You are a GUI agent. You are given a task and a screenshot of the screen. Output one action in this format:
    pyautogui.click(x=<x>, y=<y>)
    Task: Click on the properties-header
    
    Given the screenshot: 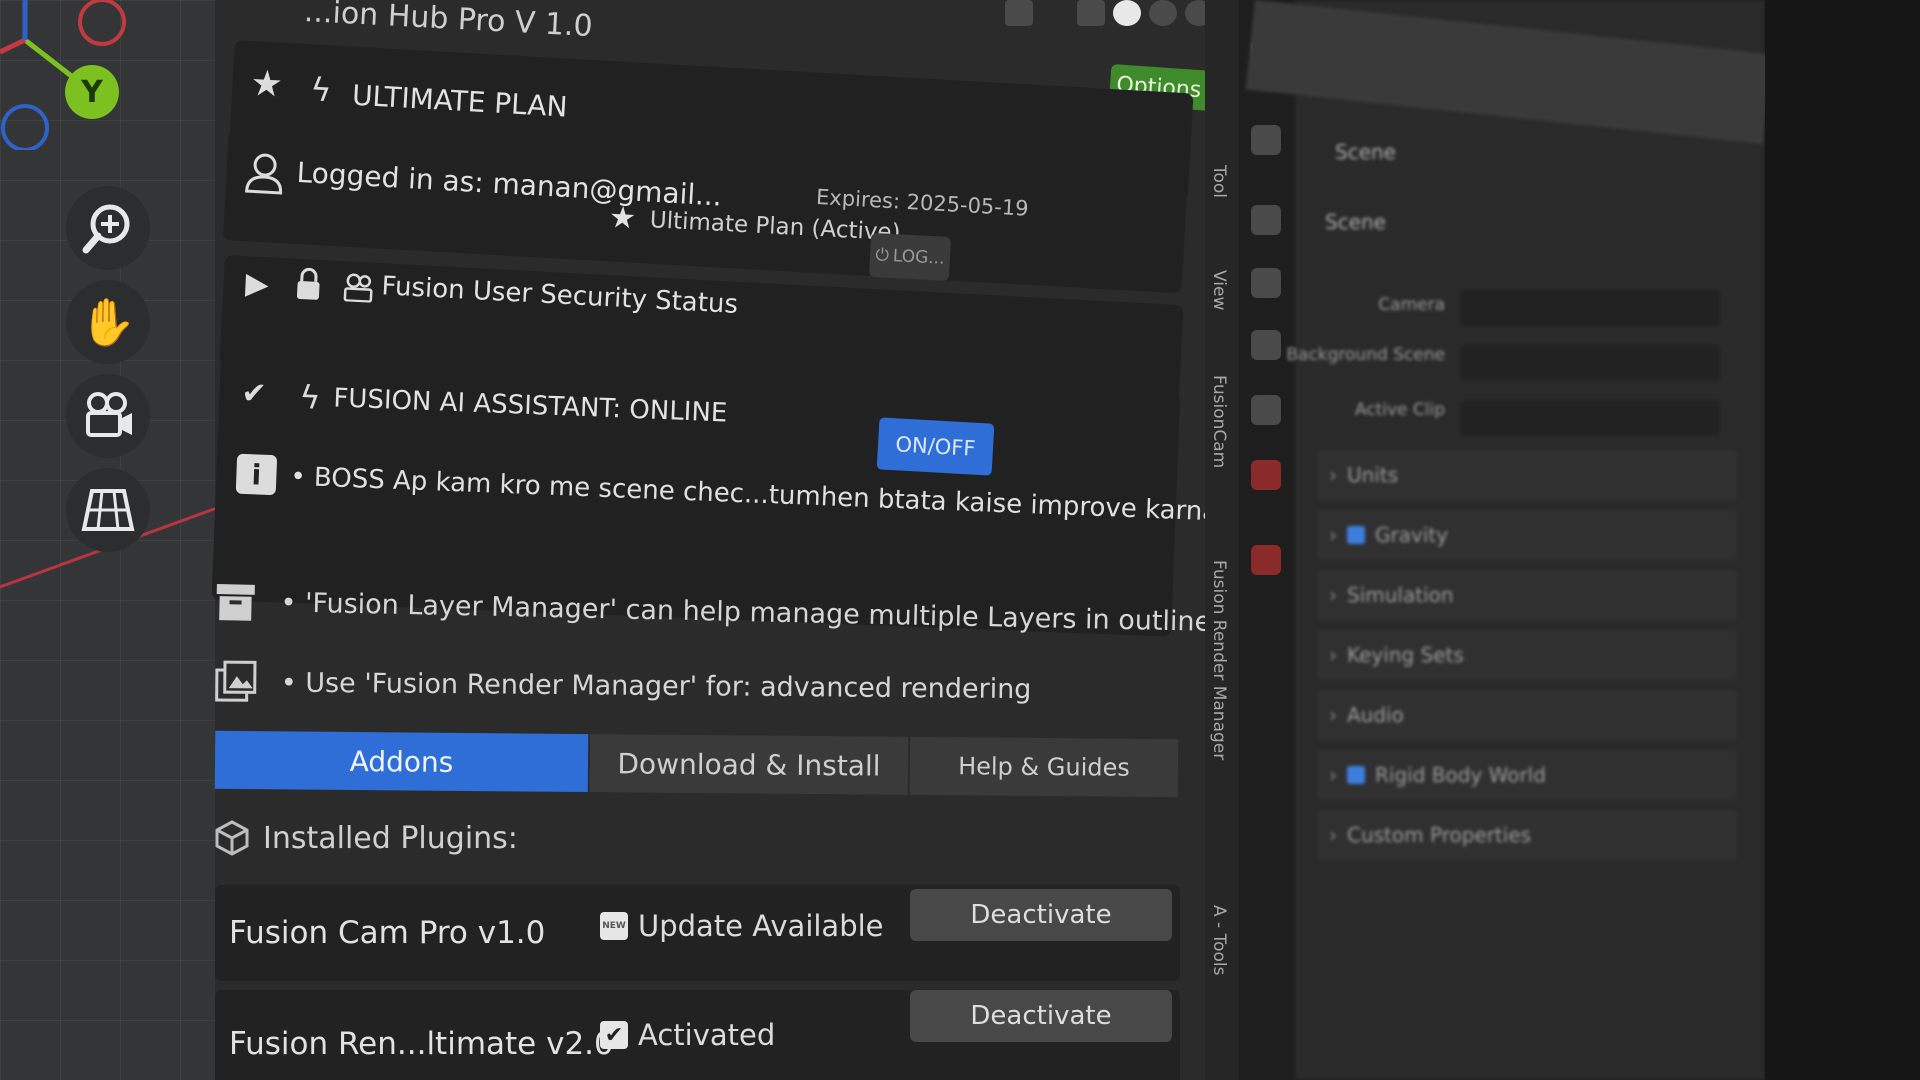 What is the action you would take?
    pyautogui.click(x=1509, y=72)
    